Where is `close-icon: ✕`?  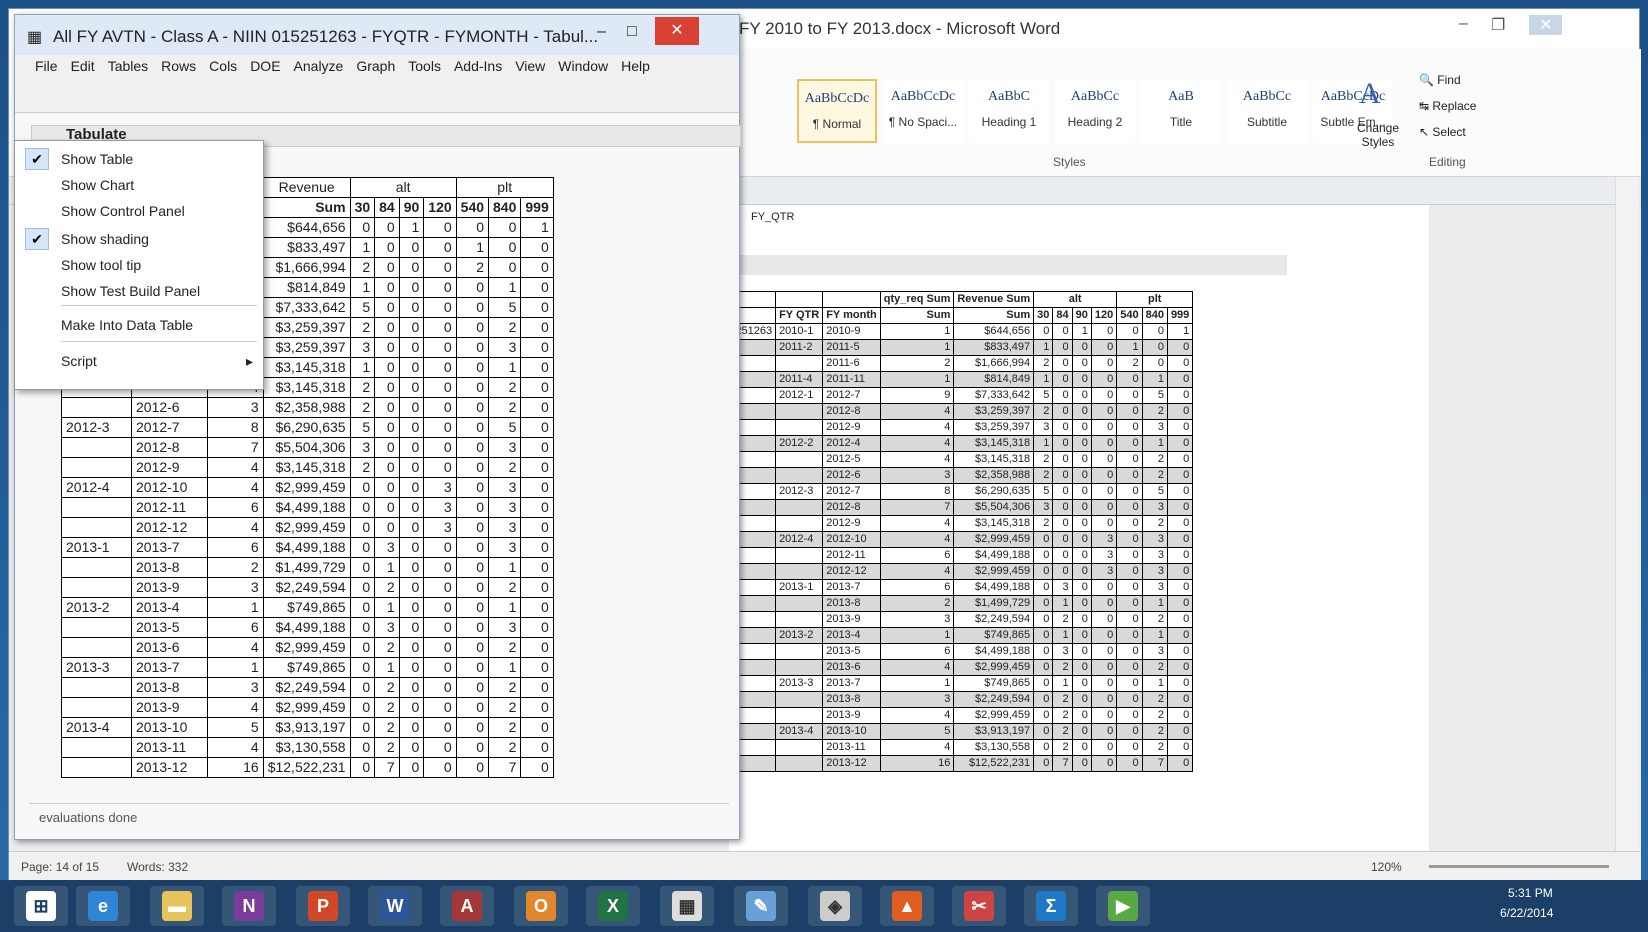 close-icon: ✕ is located at coordinates (1546, 25).